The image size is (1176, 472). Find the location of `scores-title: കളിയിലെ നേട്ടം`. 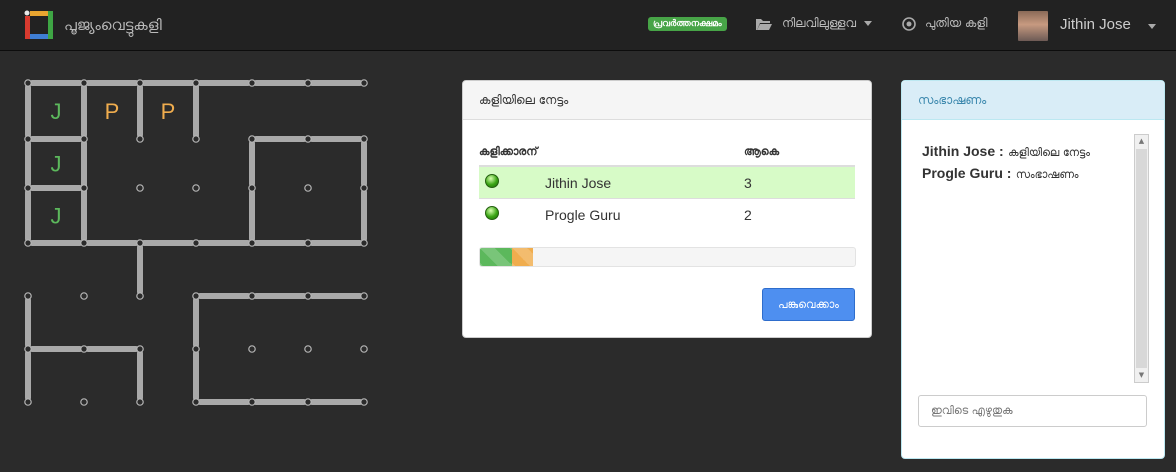

scores-title: കളിയിലെ നേട്ടം is located at coordinates (667, 100).